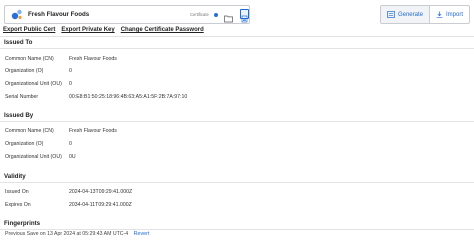  Describe the element at coordinates (17, 192) in the screenshot. I see `issued-on-label: Issued On` at that location.